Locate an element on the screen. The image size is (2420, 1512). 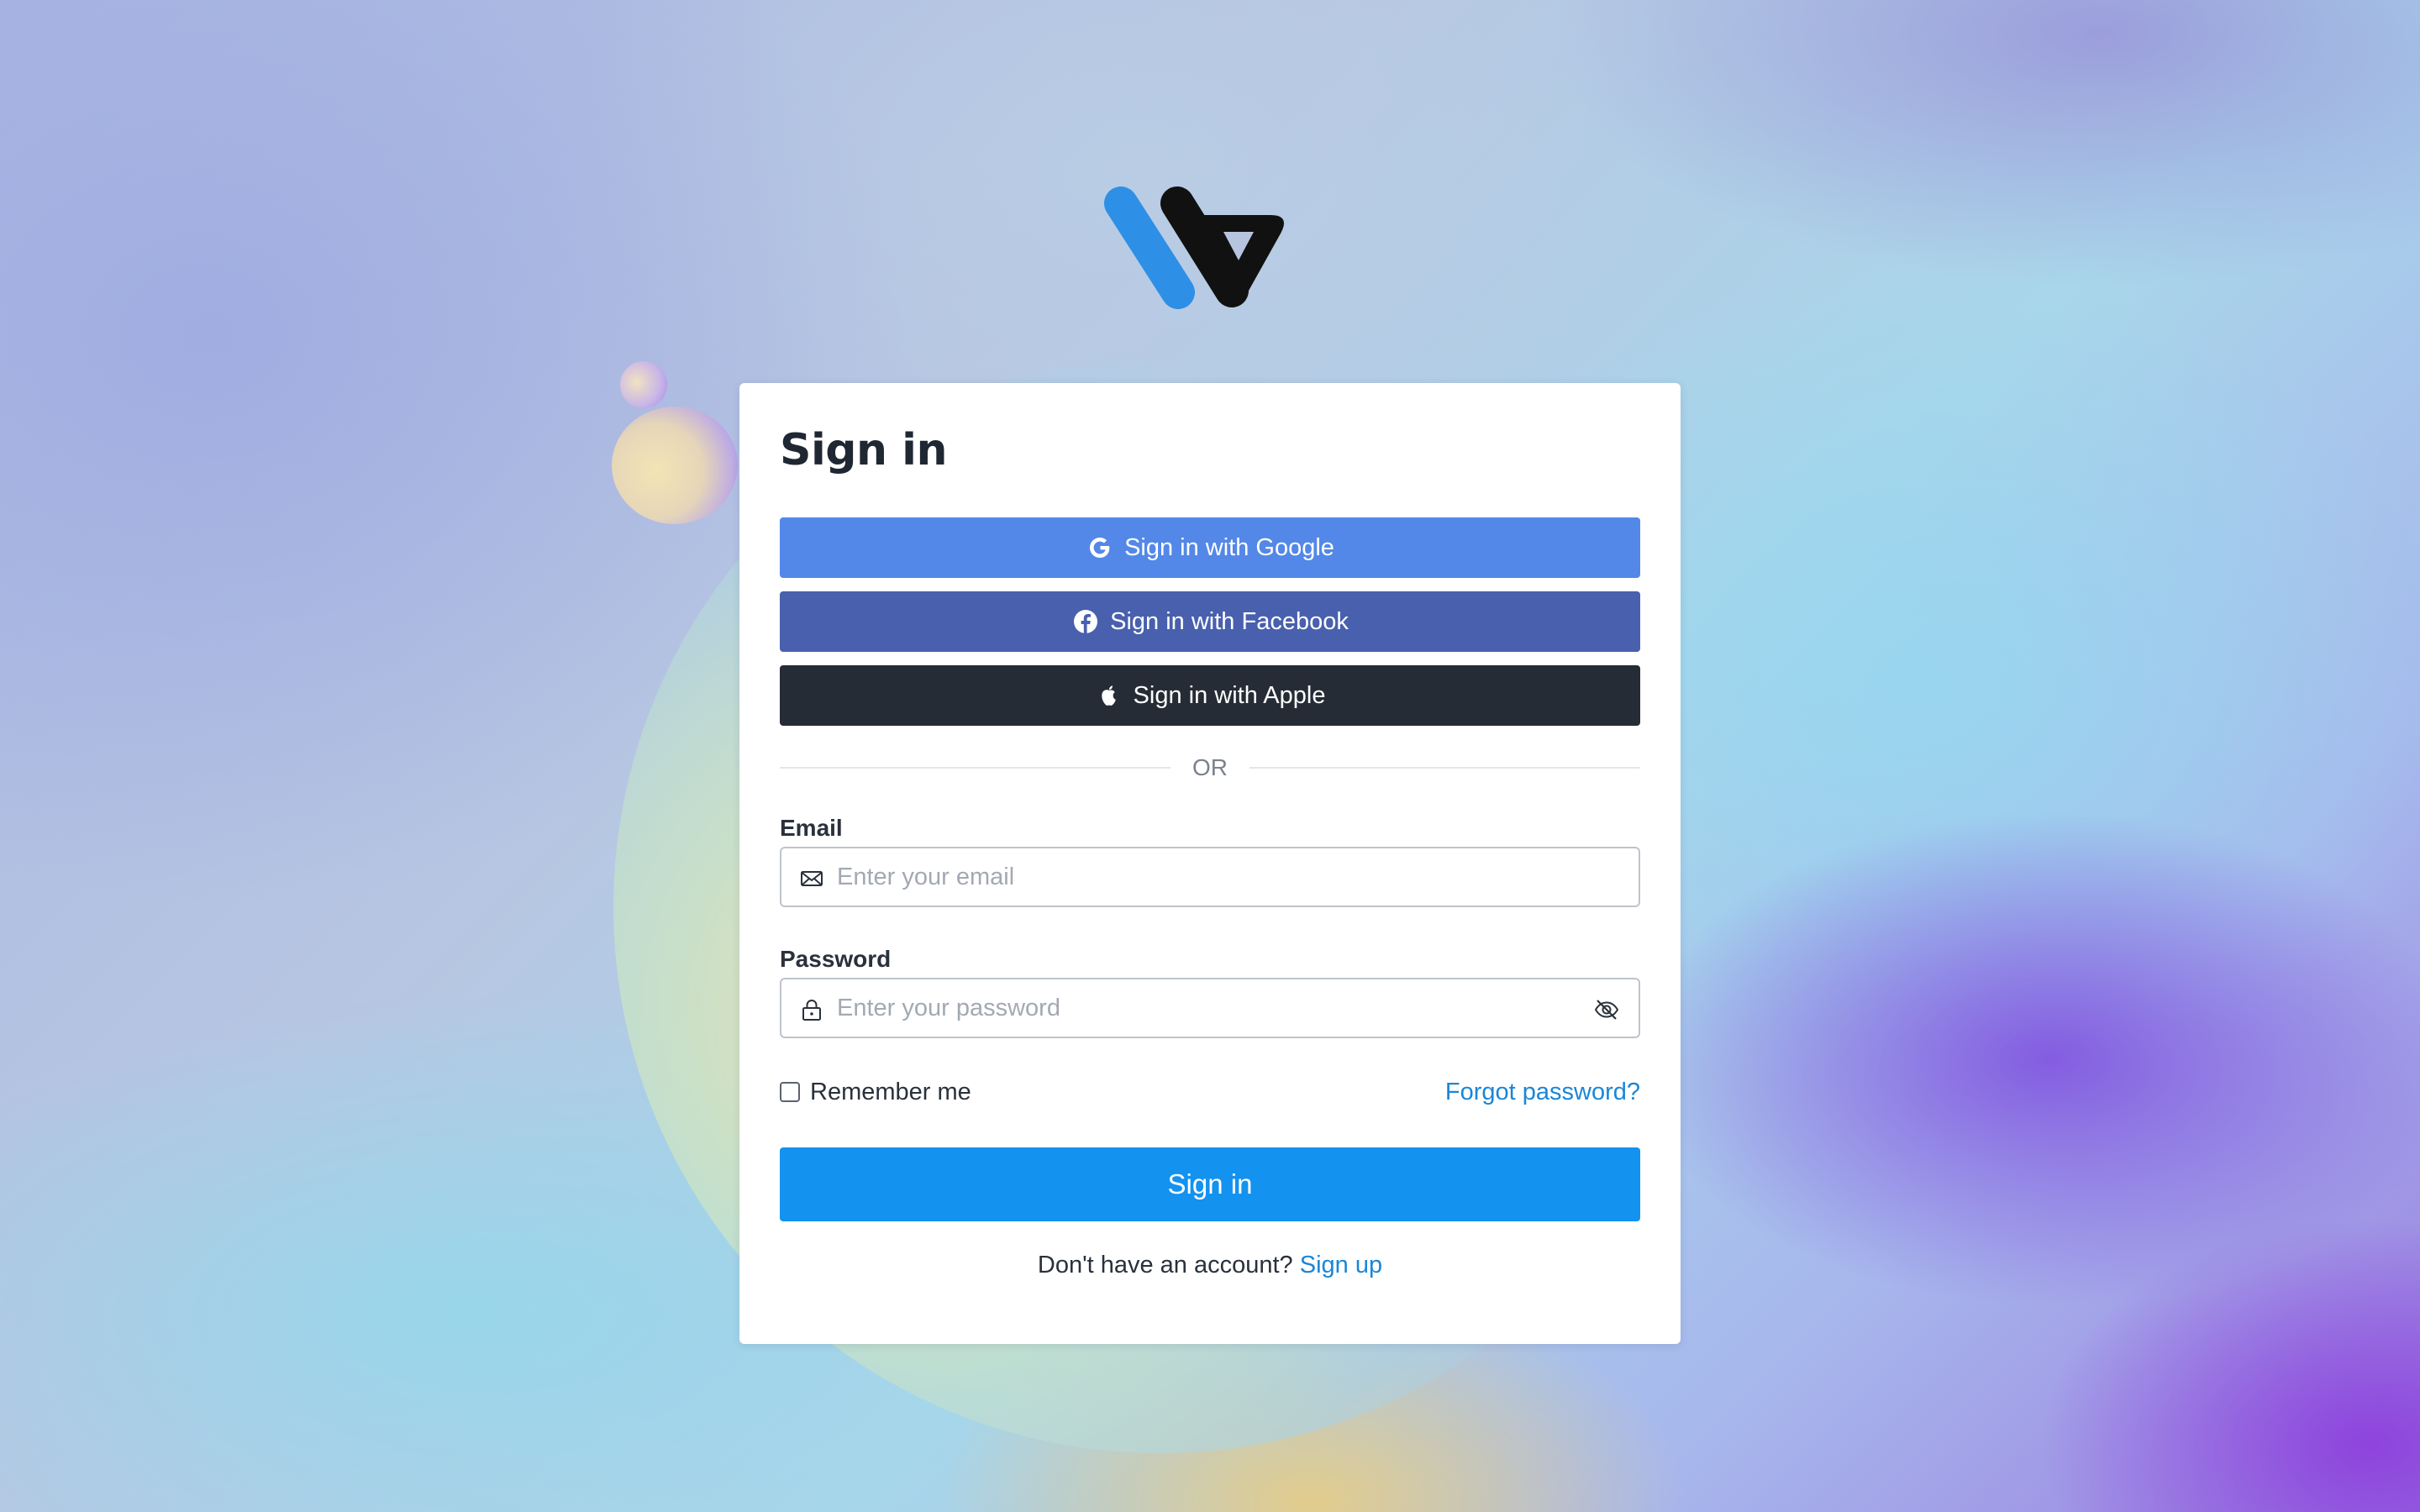
signup-row: Don't have an account? Sign up is located at coordinates (1210, 1265).